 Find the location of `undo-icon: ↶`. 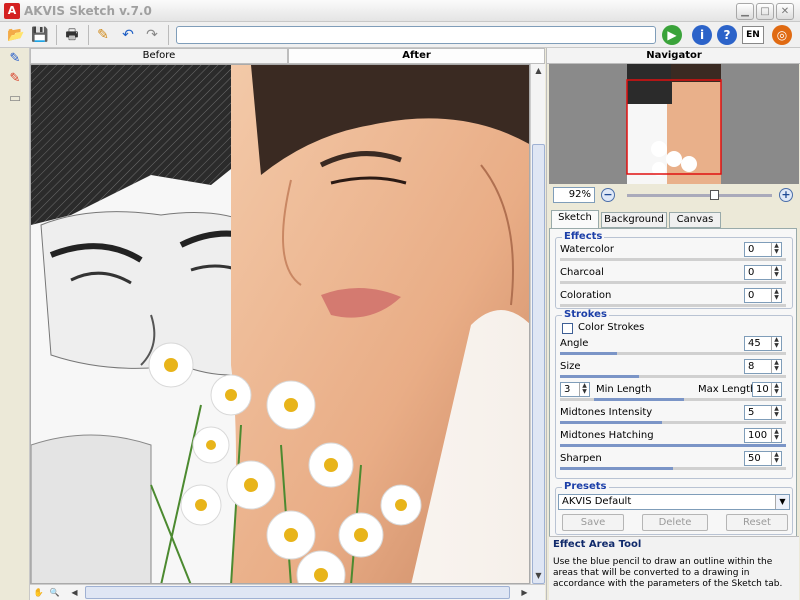

undo-icon: ↶ is located at coordinates (128, 35).